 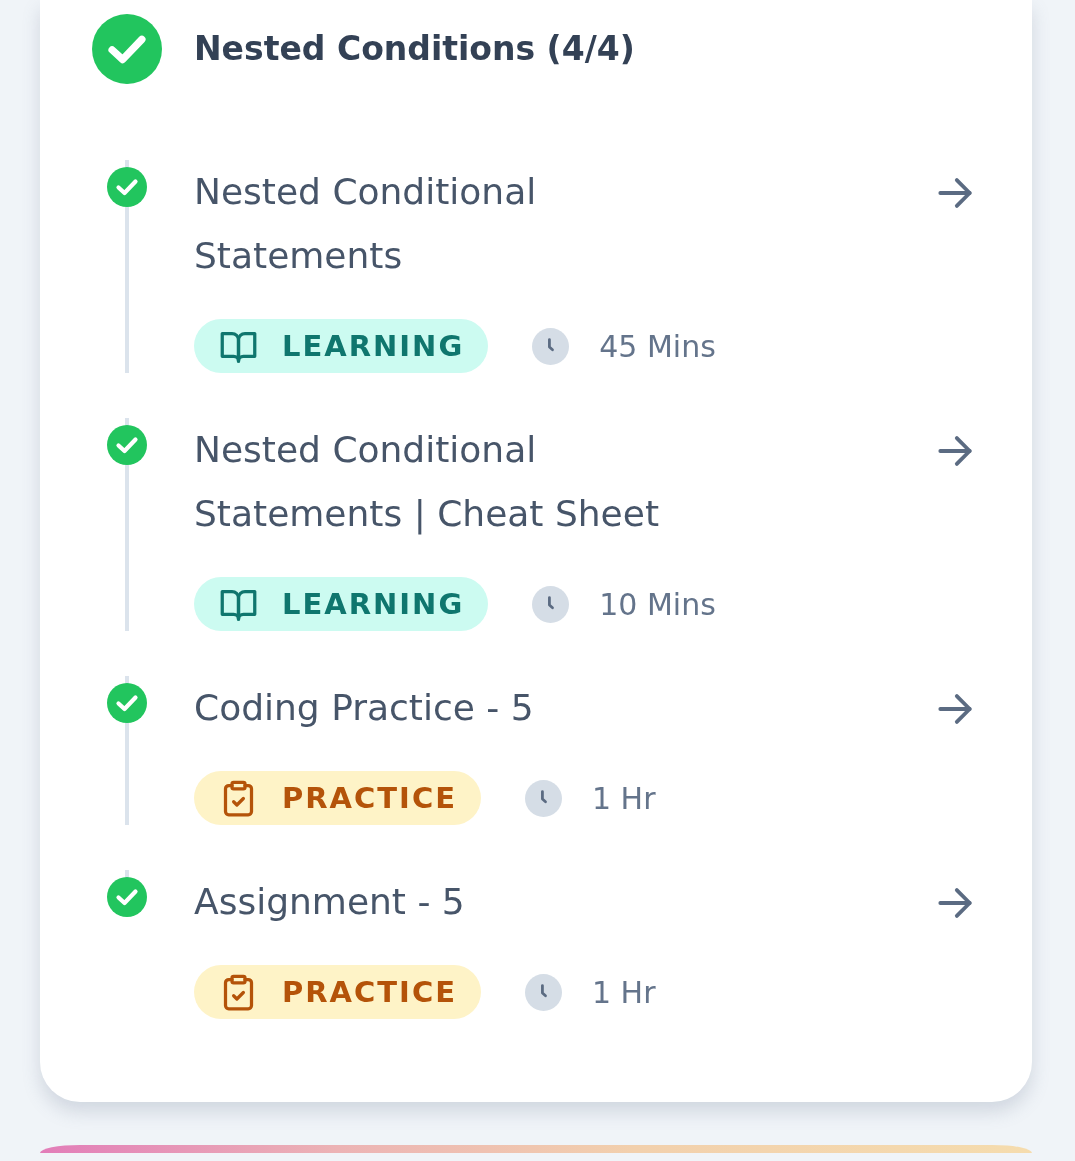 I want to click on lesson-title: Assignment - 5, so click(x=329, y=902).